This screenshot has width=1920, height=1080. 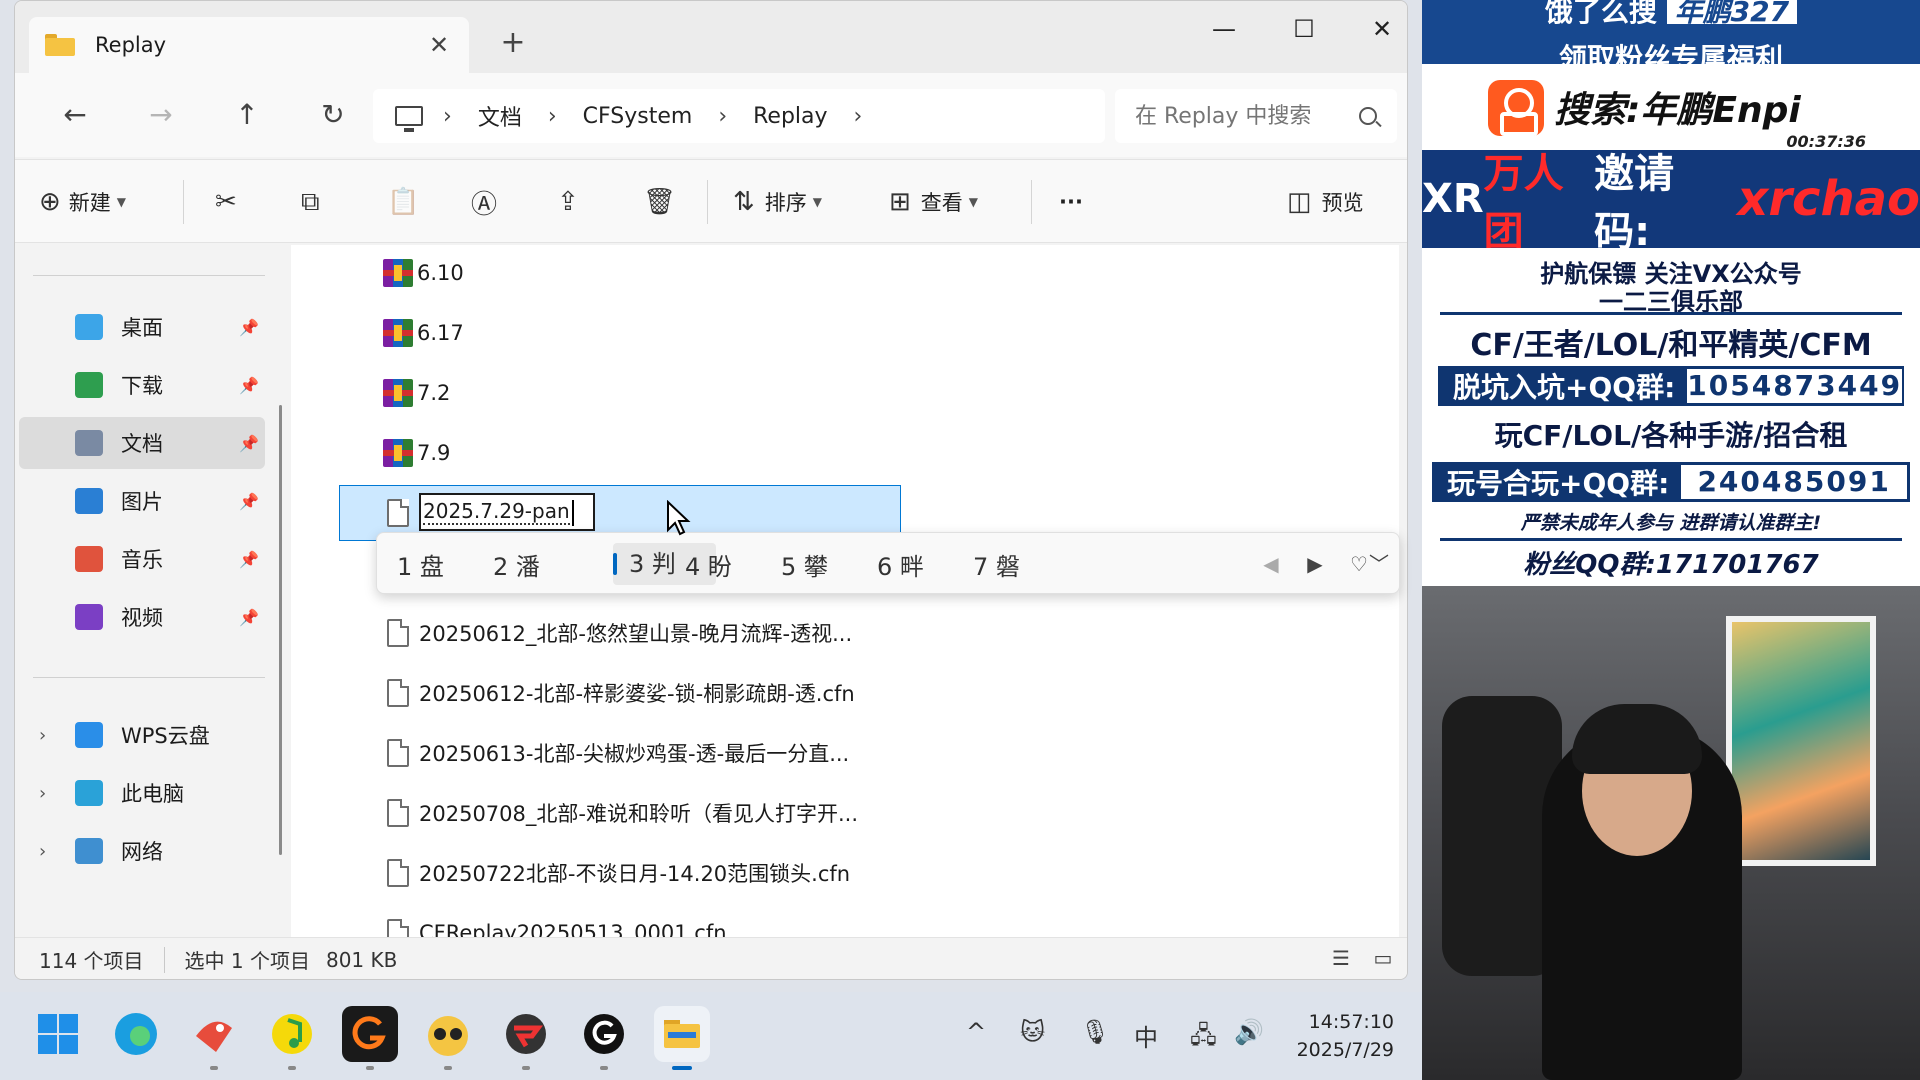 What do you see at coordinates (142, 617) in the screenshot?
I see `sidebar-item-videos: 视频 📌` at bounding box center [142, 617].